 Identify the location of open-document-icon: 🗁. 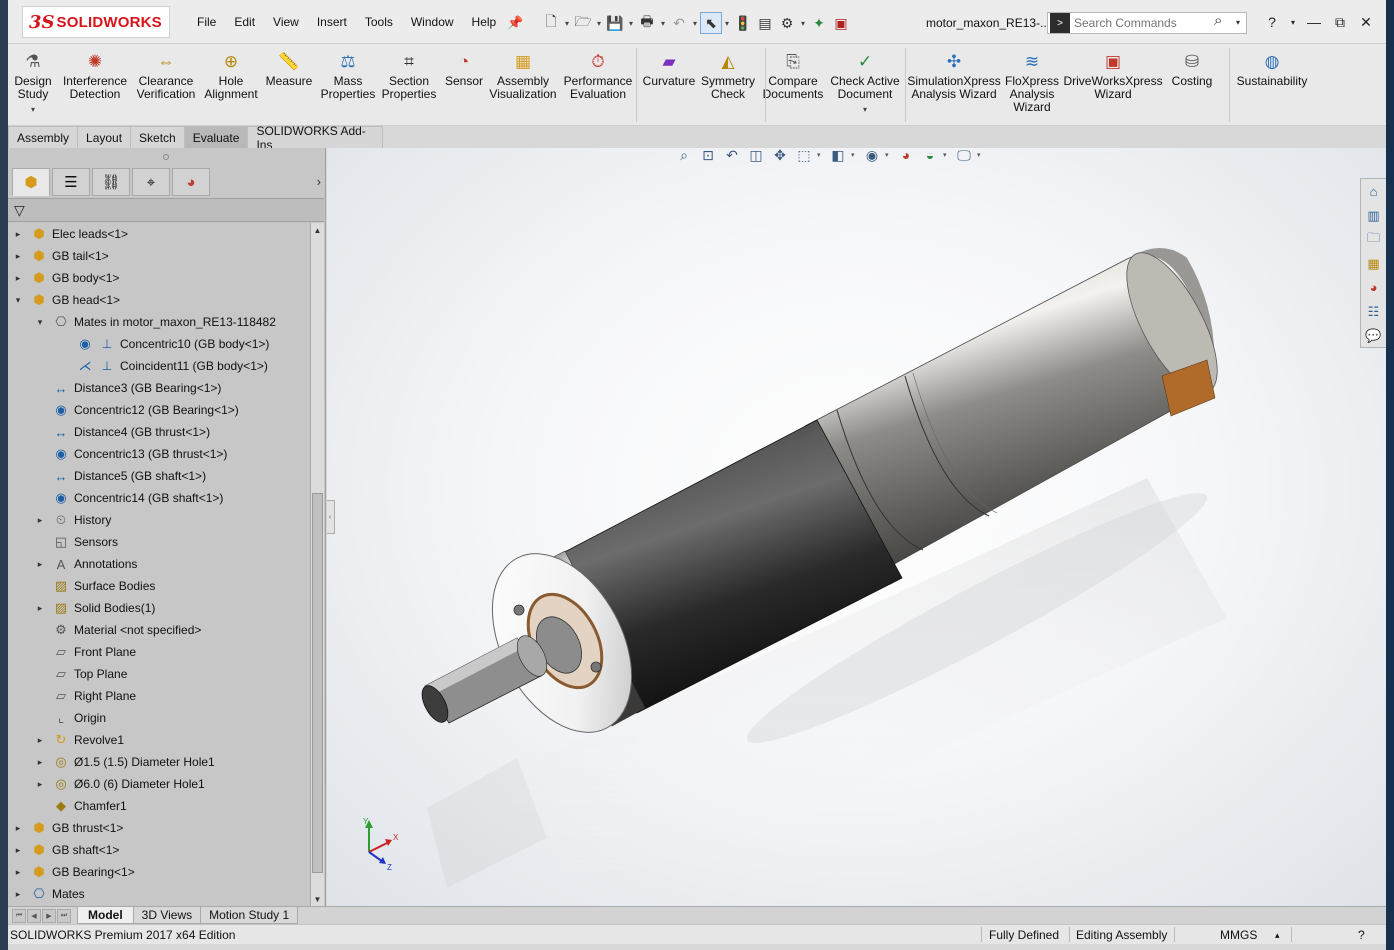
(583, 23).